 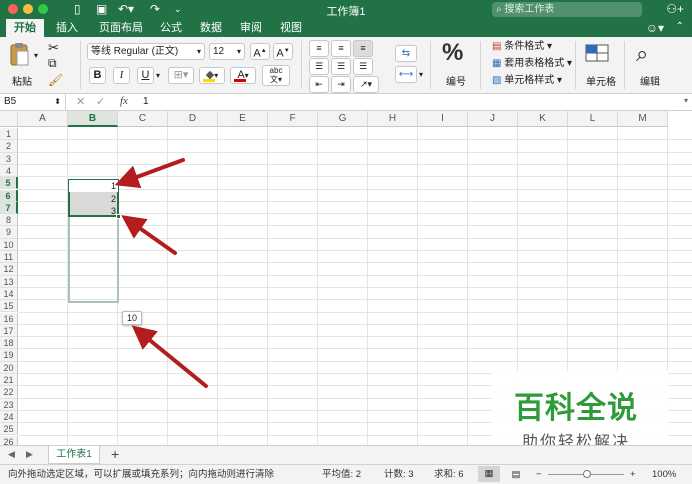 I want to click on tab-review: 审阅, so click(x=251, y=28).